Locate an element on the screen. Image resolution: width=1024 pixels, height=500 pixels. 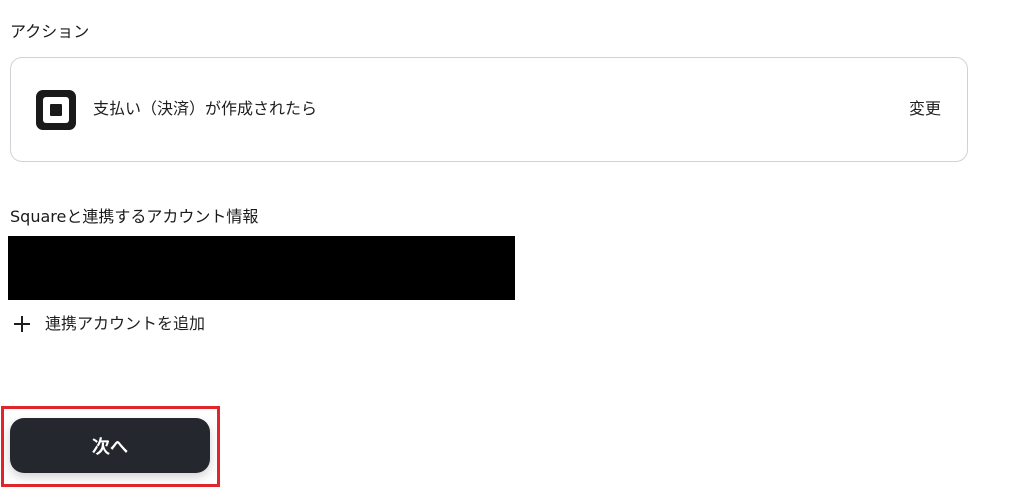
plus-icon is located at coordinates (22, 324).